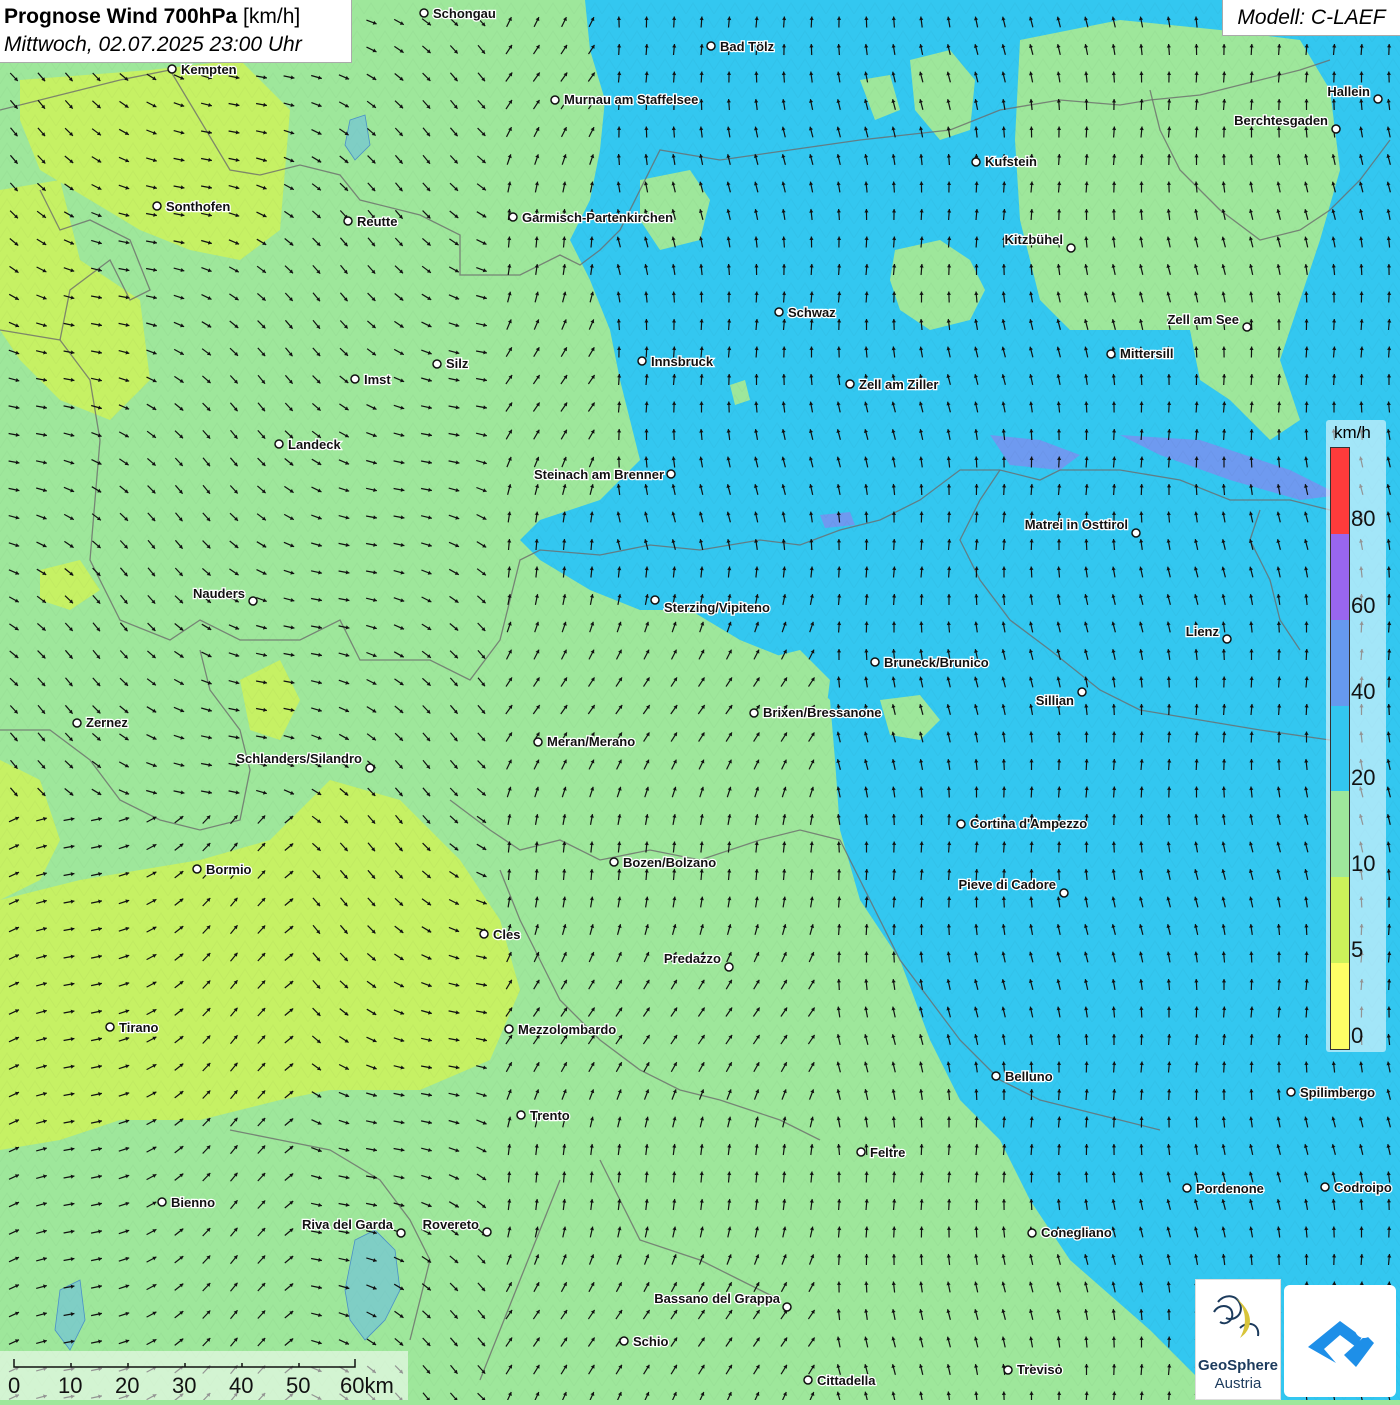  What do you see at coordinates (348, 1224) in the screenshot?
I see `city-label: Riva del Garda` at bounding box center [348, 1224].